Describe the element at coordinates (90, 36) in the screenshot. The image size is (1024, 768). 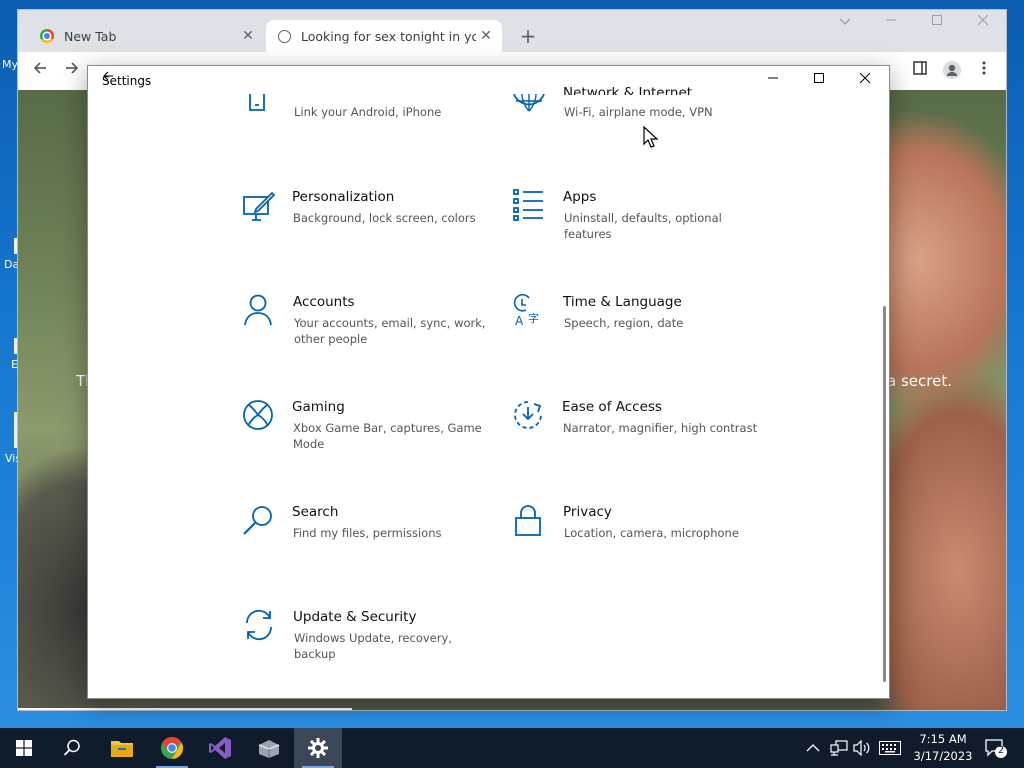
I see `tab-title: New Tab` at that location.